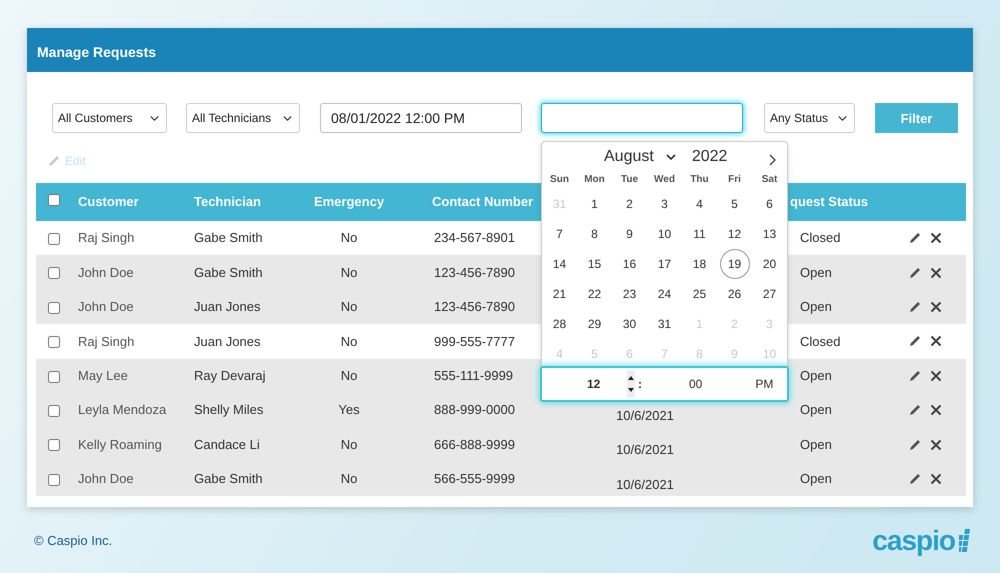 This screenshot has height=573, width=1000. What do you see at coordinates (699, 264) in the screenshot?
I see `calendar-day: 18` at bounding box center [699, 264].